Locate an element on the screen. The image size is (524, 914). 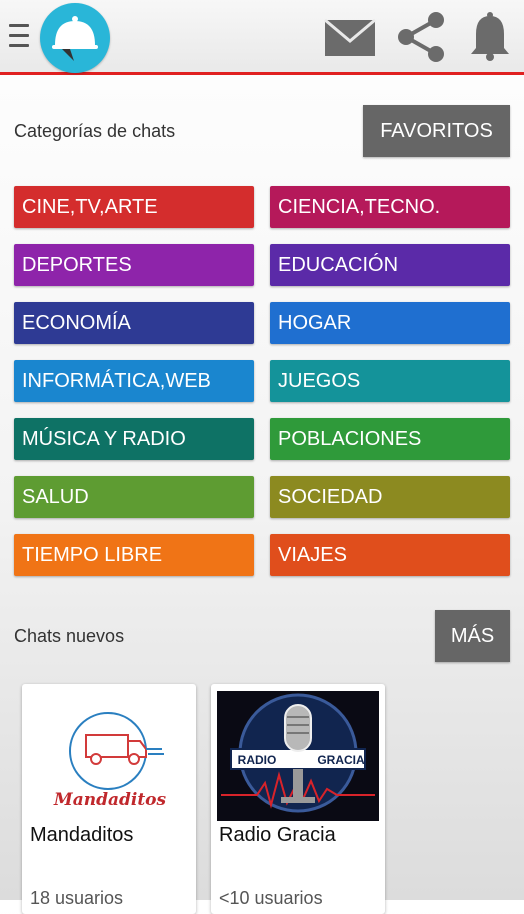
chat-card-users: <10 usuarios is located at coordinates (271, 898).